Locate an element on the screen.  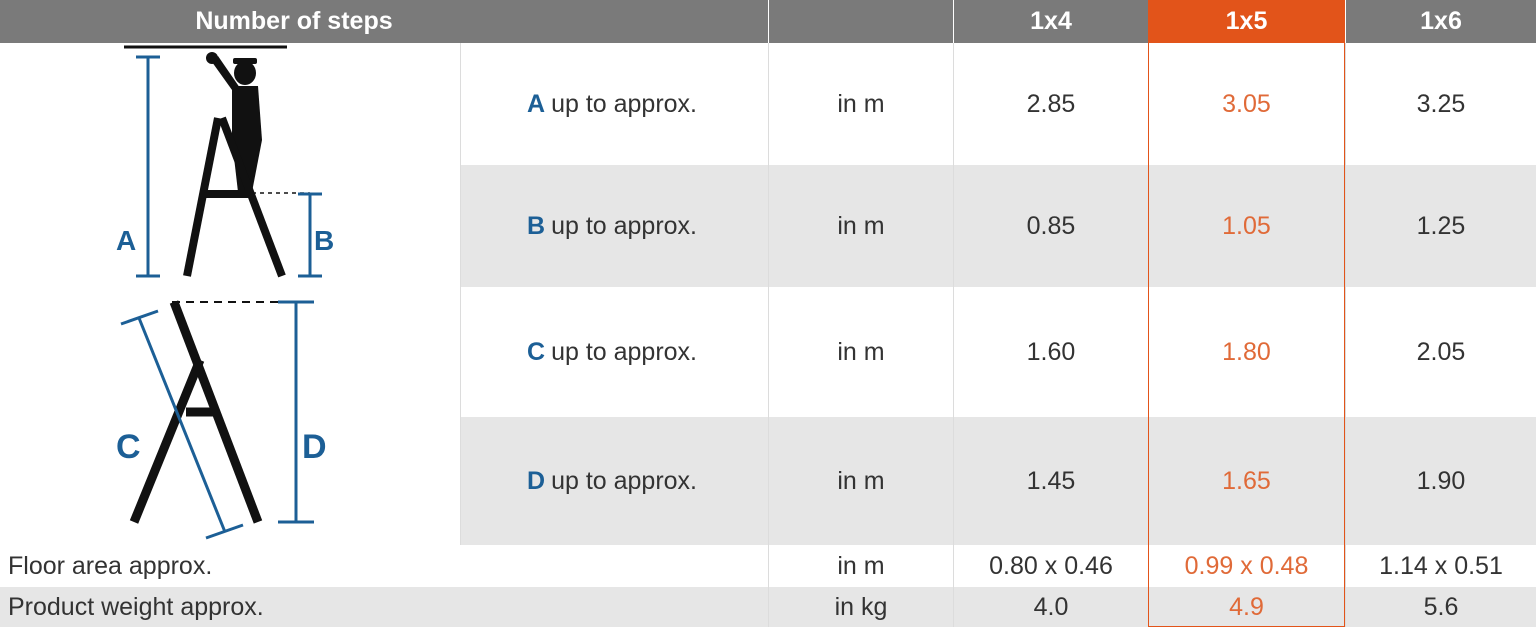
letter-a: A is located at coordinates (126, 240).